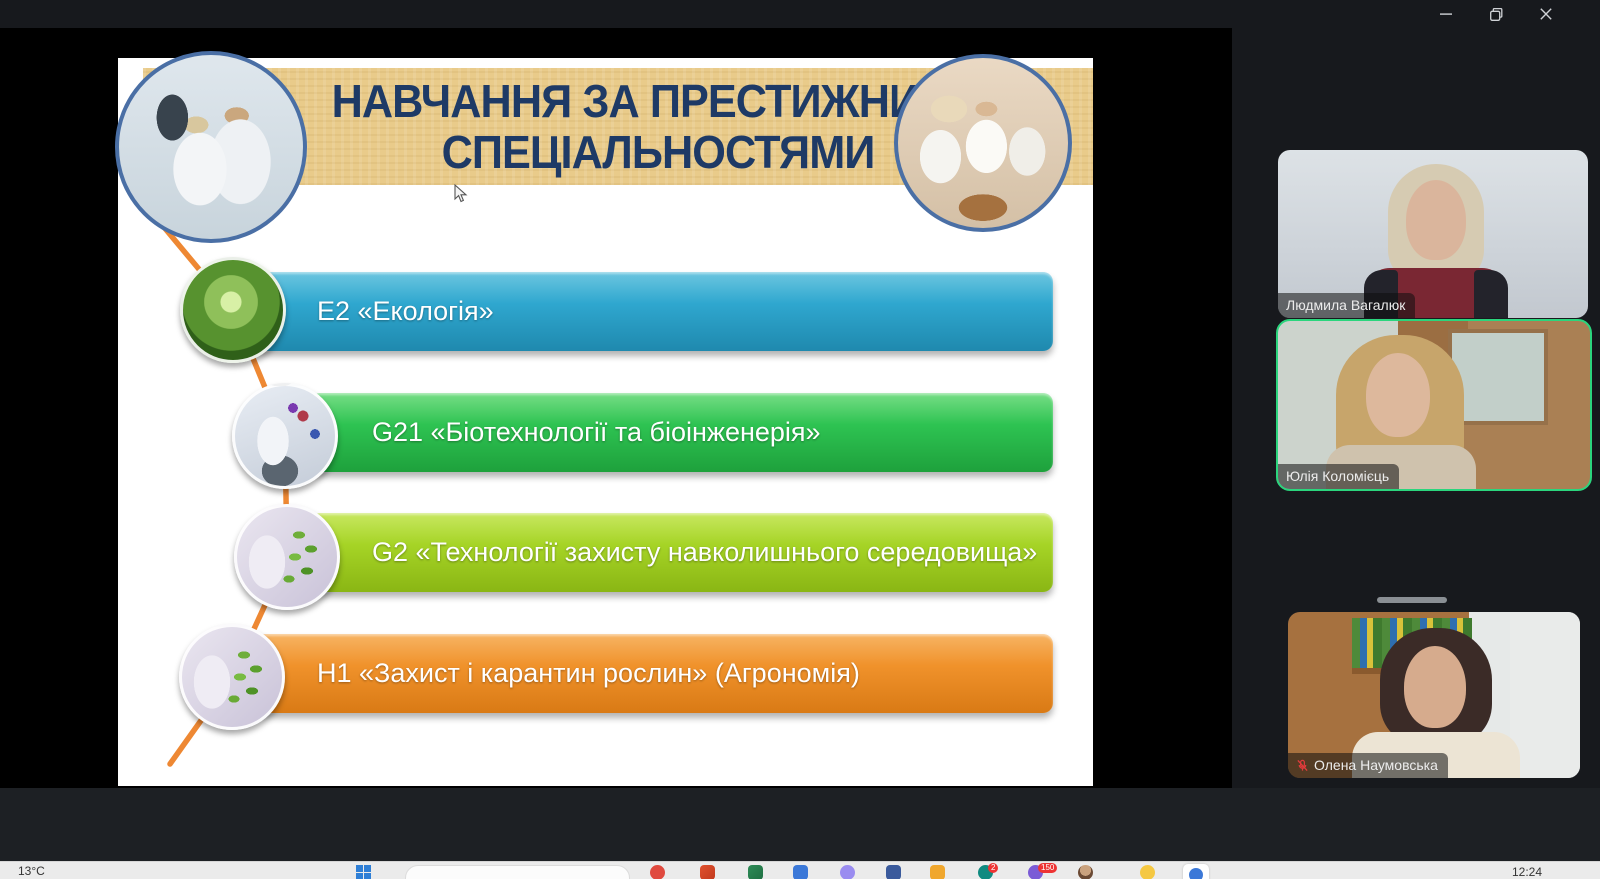 Image resolution: width=1600 pixels, height=879 pixels. Describe the element at coordinates (232, 677) in the screenshot. I see `plant-photo-circle` at that location.